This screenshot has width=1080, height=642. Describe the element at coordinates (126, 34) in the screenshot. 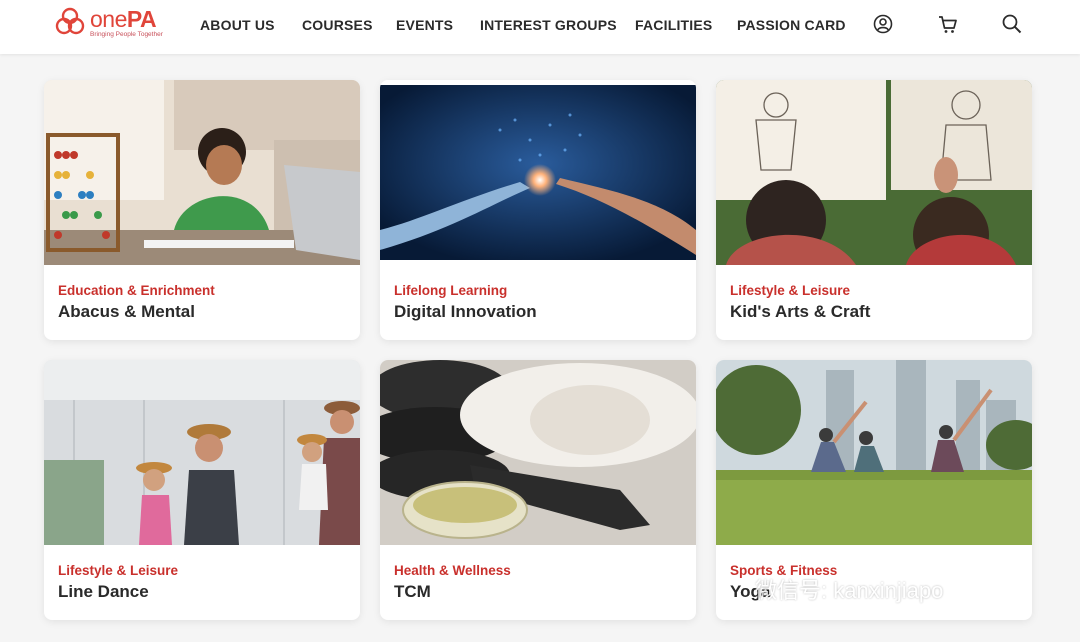

I see `logo-tagline: Bringing People Together` at that location.